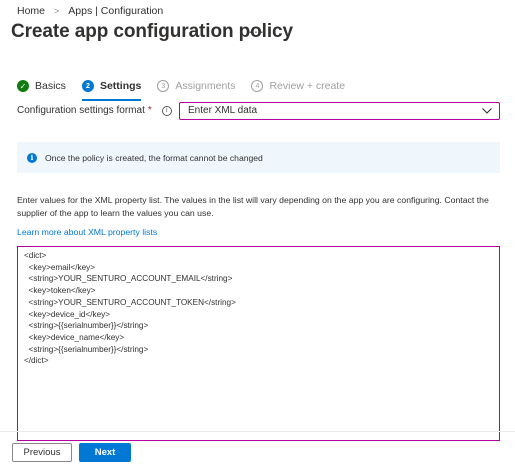  What do you see at coordinates (81, 110) in the screenshot?
I see `format-label-text: Configuration settings format` at bounding box center [81, 110].